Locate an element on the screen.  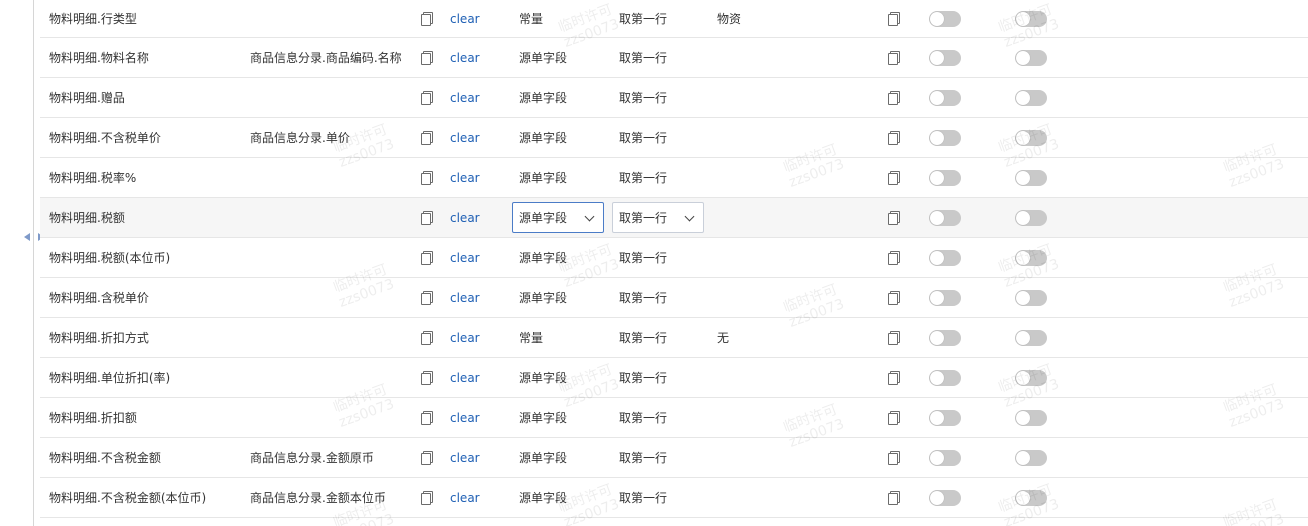
table-row: 物料明细.不含税金额(本位币) 商品信息分录.金额本位币 clear 源单字段 取第一行 is located at coordinates (674, 498).